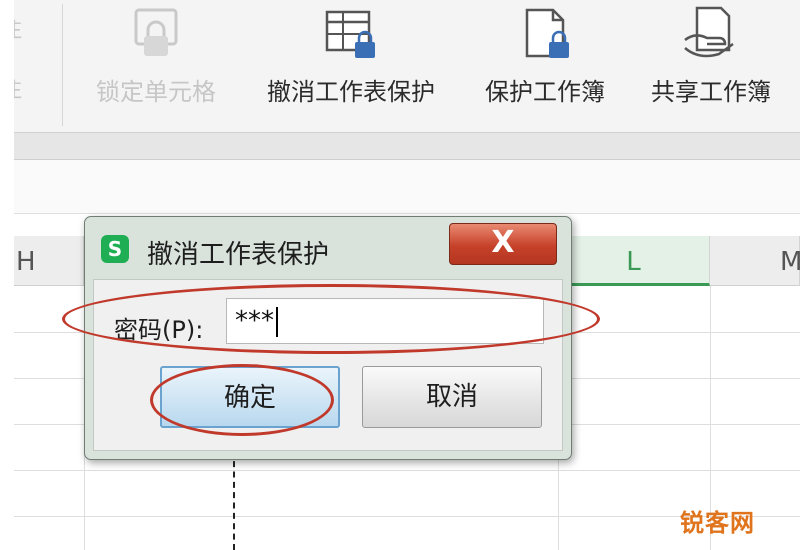 Image resolution: width=800 pixels, height=550 pixels. What do you see at coordinates (407, 470) in the screenshot?
I see `row-line` at bounding box center [407, 470].